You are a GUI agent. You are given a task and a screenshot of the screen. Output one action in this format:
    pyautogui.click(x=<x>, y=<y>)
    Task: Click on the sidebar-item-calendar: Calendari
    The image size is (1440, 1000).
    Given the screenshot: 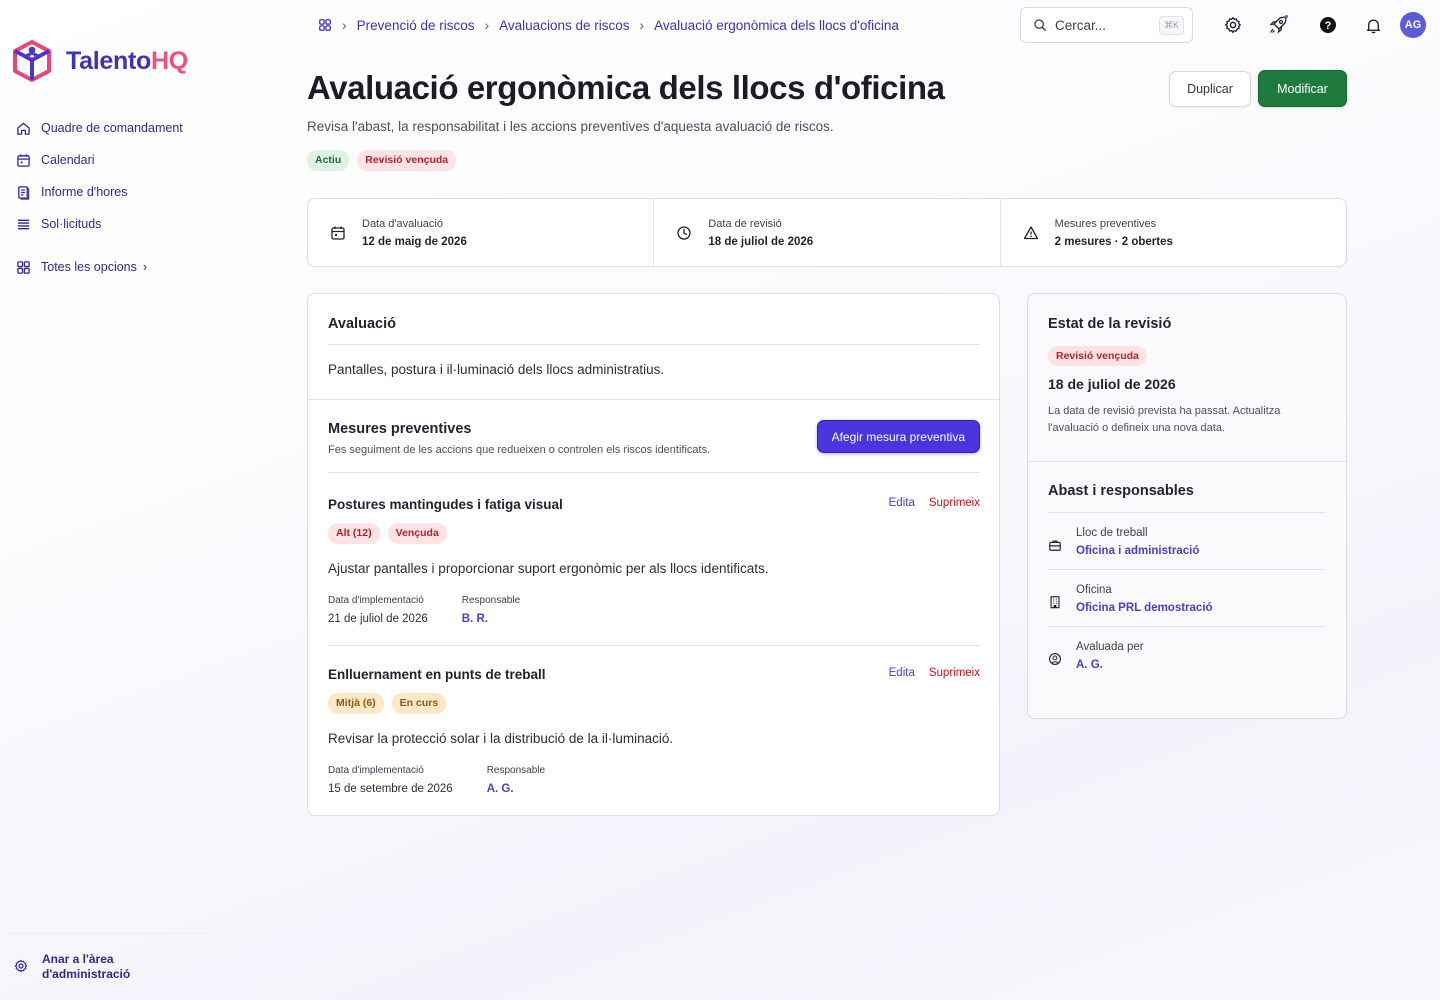 What is the action you would take?
    pyautogui.click(x=99, y=160)
    